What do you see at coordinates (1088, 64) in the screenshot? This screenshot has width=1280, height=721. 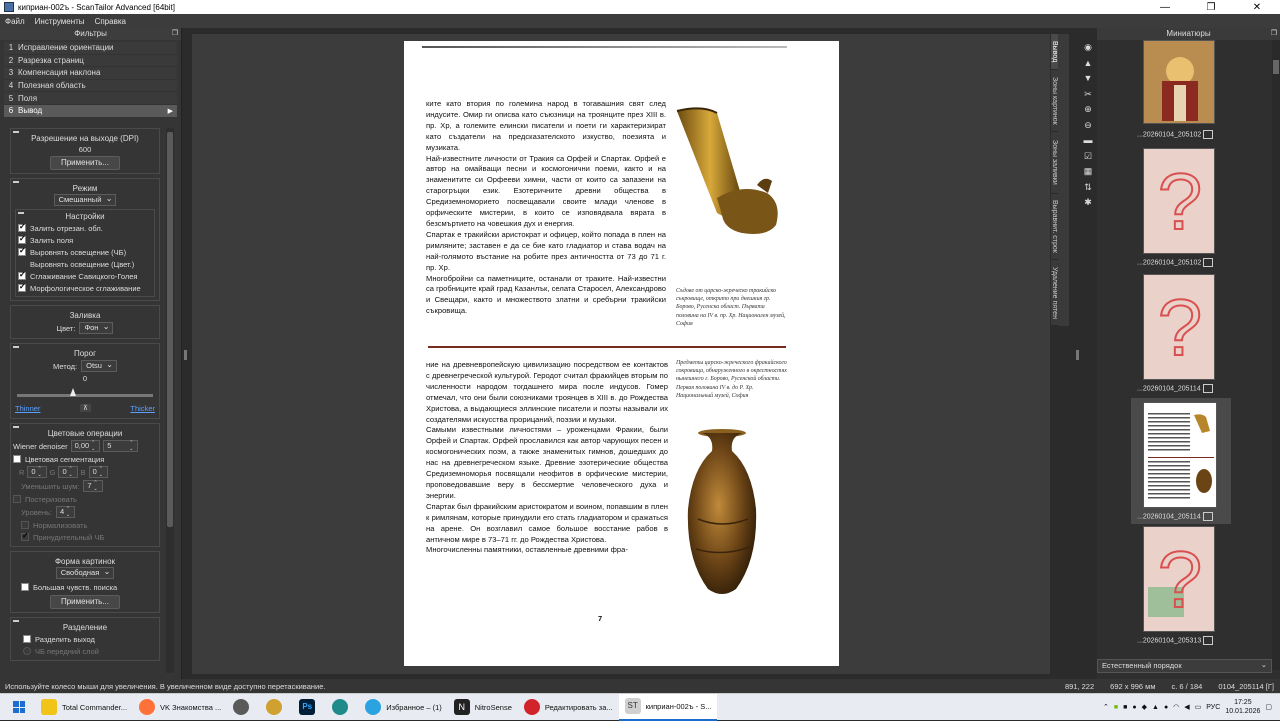 I see `arrow-up-icon: ▲` at bounding box center [1088, 64].